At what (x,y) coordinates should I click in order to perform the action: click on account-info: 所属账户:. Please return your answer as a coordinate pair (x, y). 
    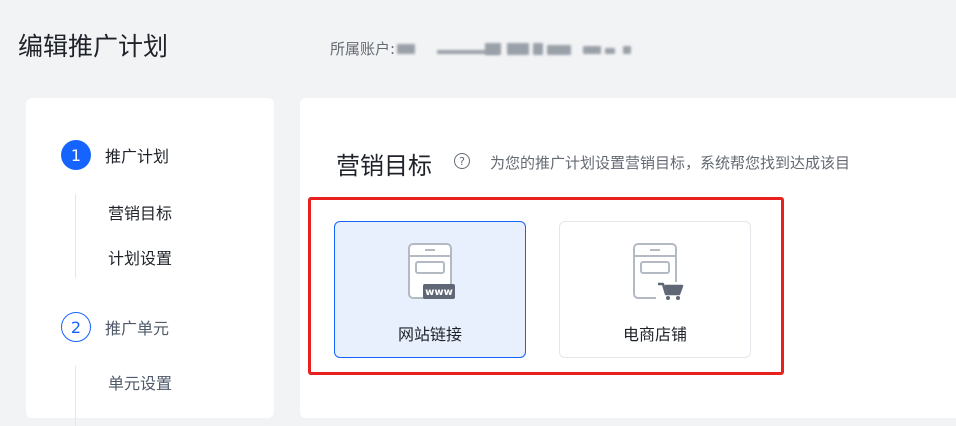
    Looking at the image, I should click on (513, 48).